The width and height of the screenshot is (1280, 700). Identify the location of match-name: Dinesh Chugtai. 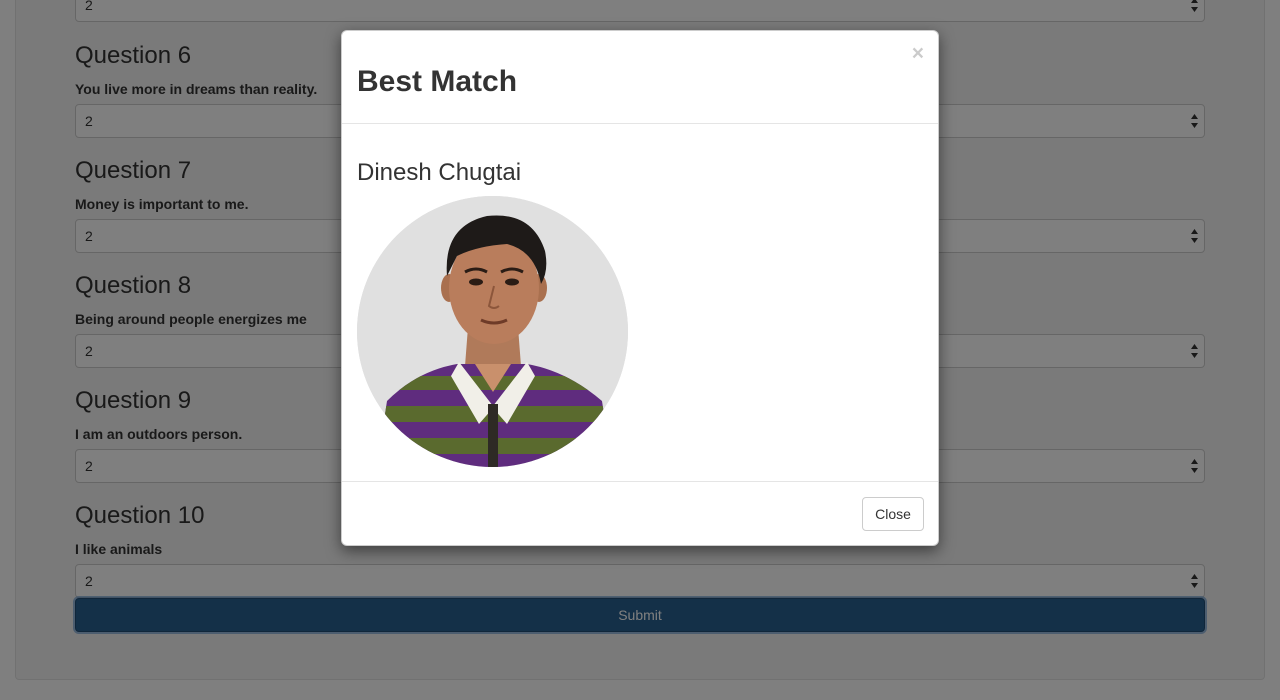
(439, 172).